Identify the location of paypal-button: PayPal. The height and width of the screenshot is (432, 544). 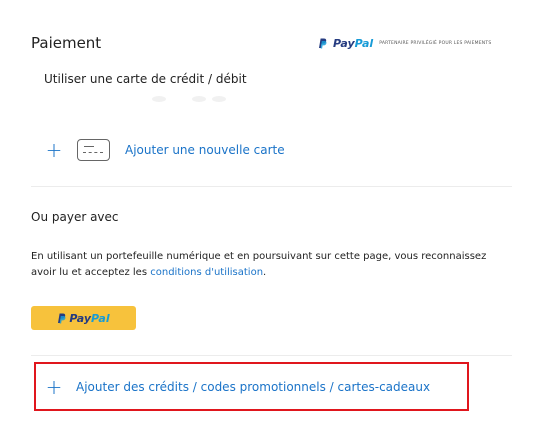
(83, 318).